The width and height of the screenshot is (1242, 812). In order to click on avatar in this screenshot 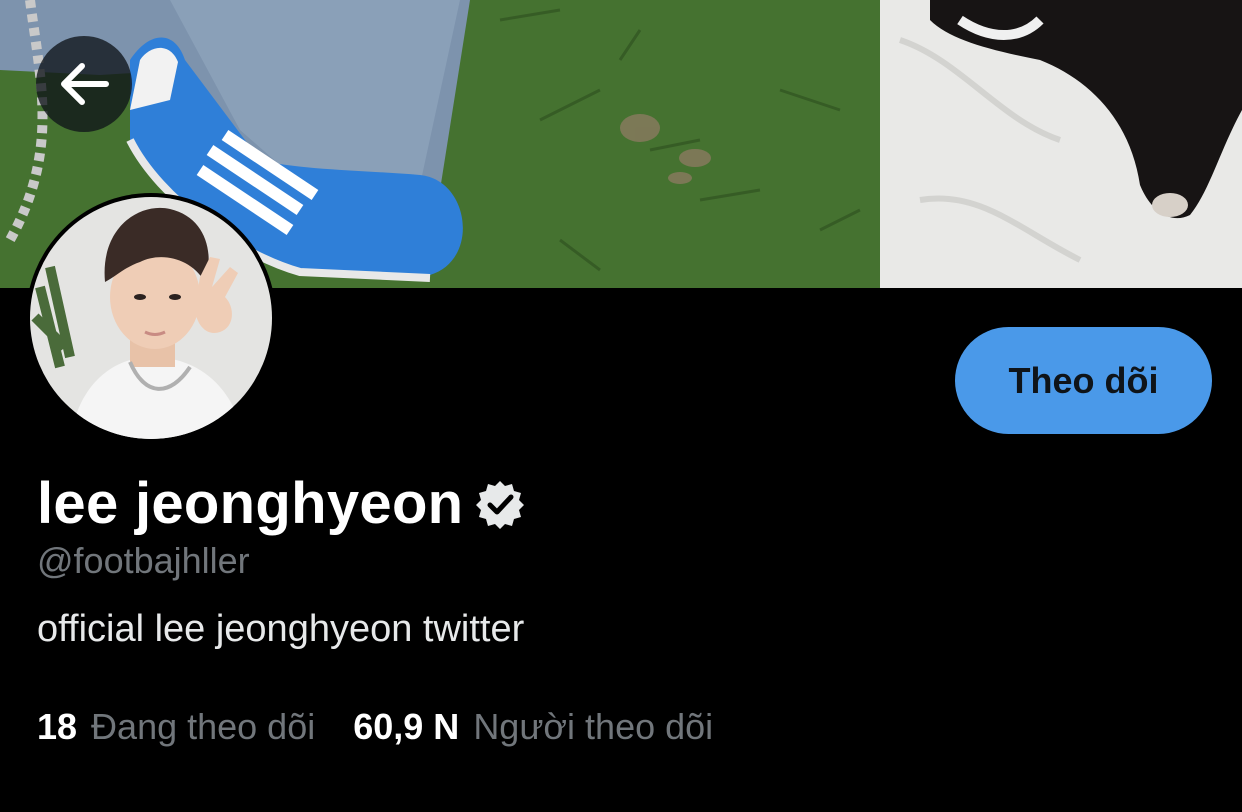, I will do `click(151, 318)`.